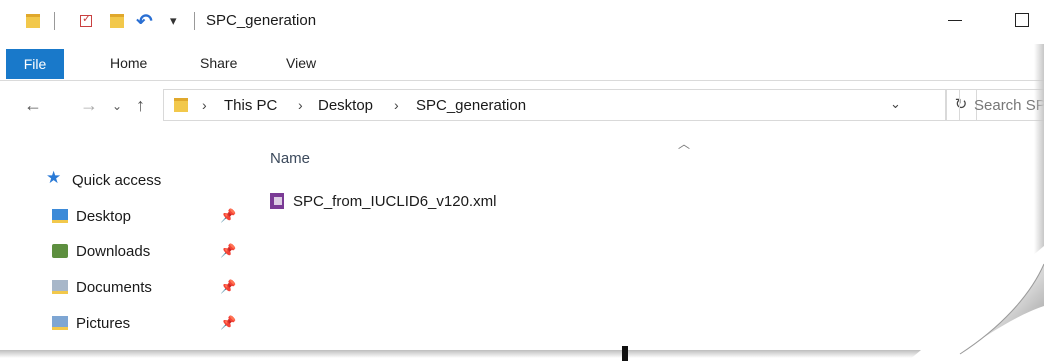 The width and height of the screenshot is (1044, 361). I want to click on star-icon: ★, so click(54, 177).